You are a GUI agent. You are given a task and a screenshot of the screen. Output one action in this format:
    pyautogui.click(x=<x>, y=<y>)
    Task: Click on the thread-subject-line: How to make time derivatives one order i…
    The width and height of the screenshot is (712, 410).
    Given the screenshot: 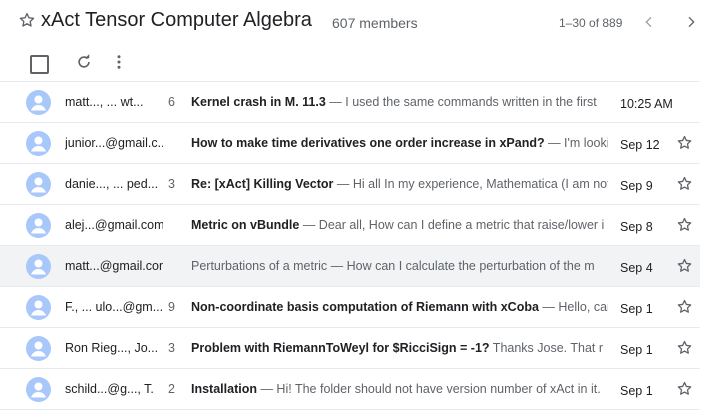 What is the action you would take?
    pyautogui.click(x=399, y=143)
    